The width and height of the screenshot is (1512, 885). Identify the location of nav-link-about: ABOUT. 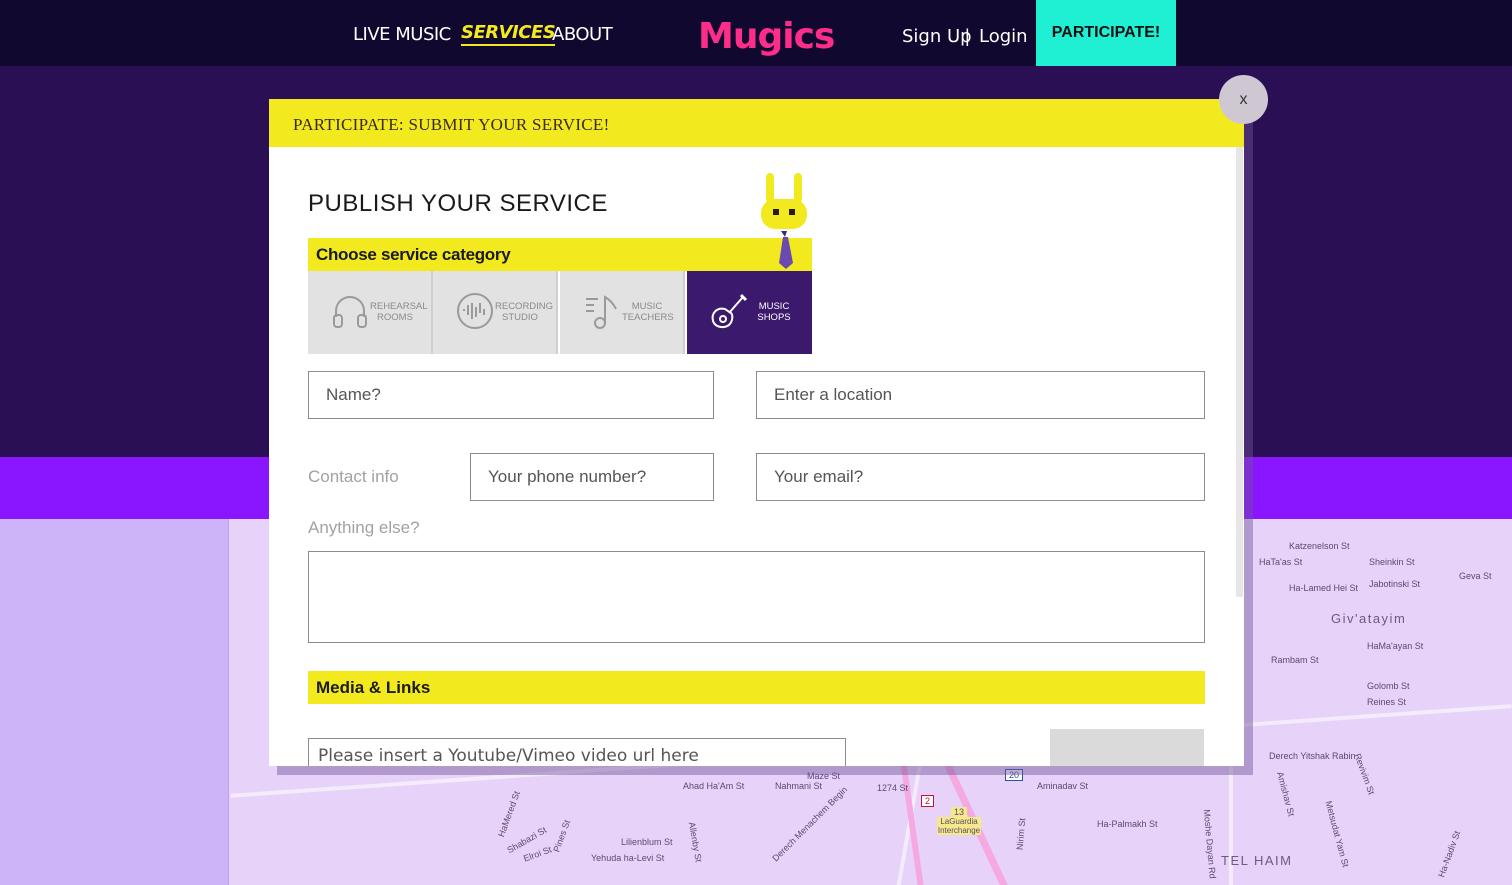
(582, 34).